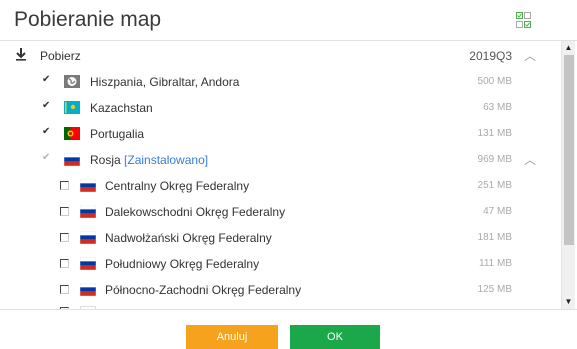 The height and width of the screenshot is (349, 577). What do you see at coordinates (568, 302) in the screenshot?
I see `scroll-down-arrow-icon: ▼` at bounding box center [568, 302].